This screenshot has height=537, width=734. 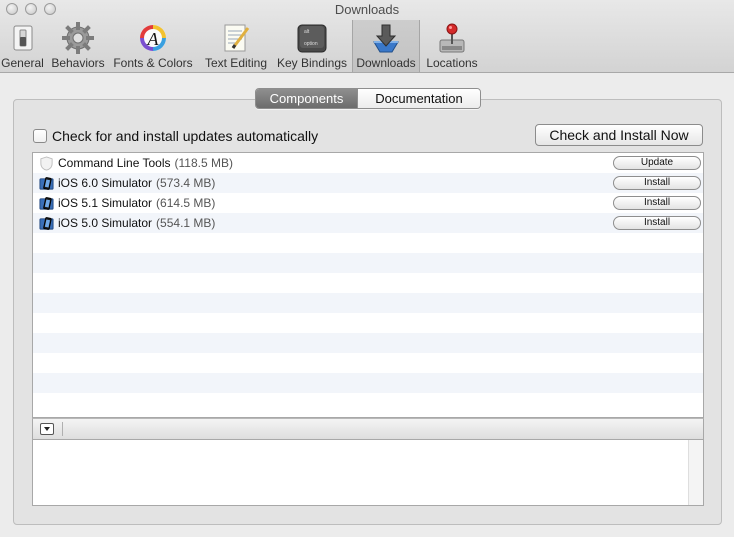 What do you see at coordinates (78, 38) in the screenshot?
I see `gear-icon` at bounding box center [78, 38].